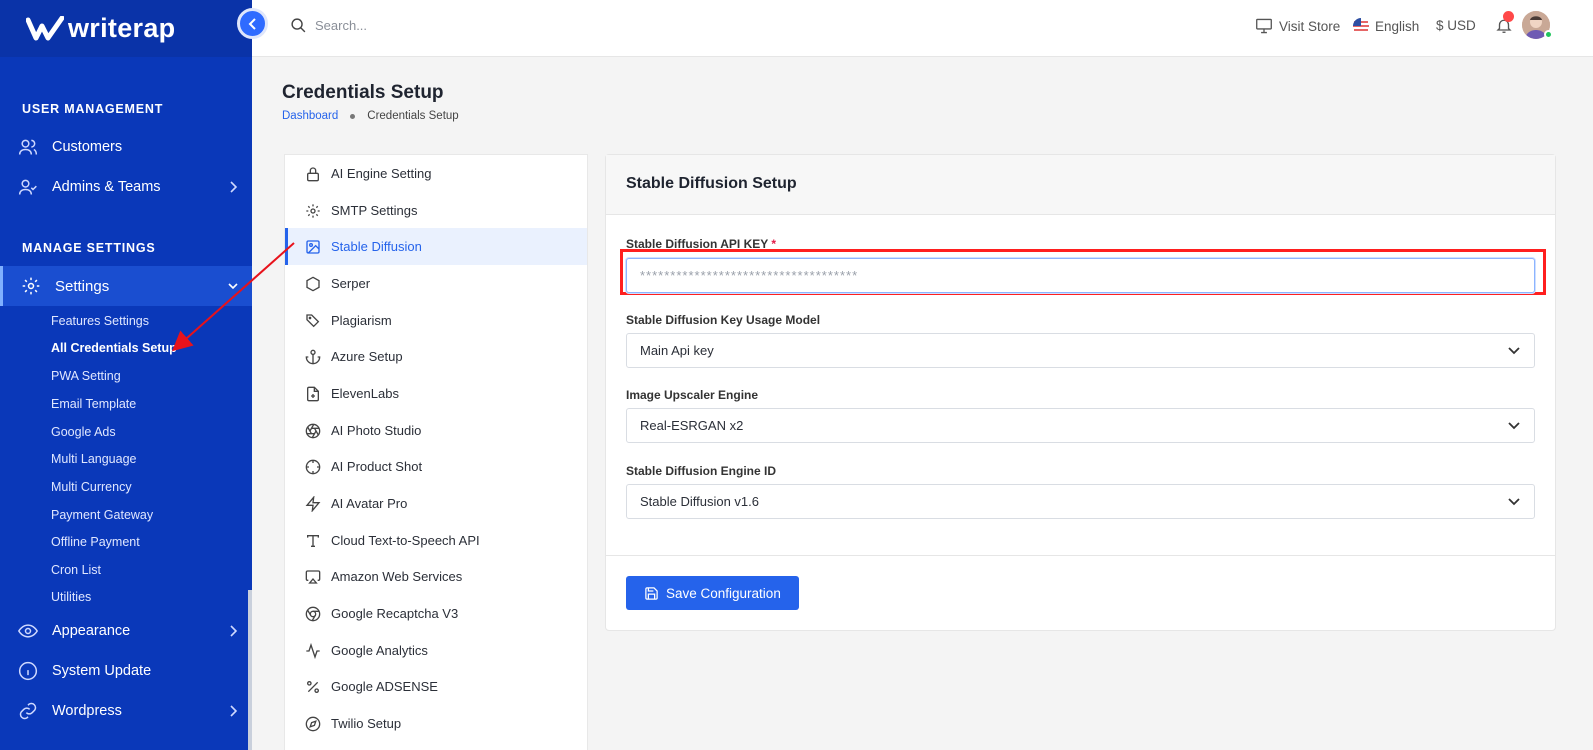 The width and height of the screenshot is (1593, 750). Describe the element at coordinates (436, 393) in the screenshot. I see `credentials-item-elevenlabs: ElevenLabs` at that location.